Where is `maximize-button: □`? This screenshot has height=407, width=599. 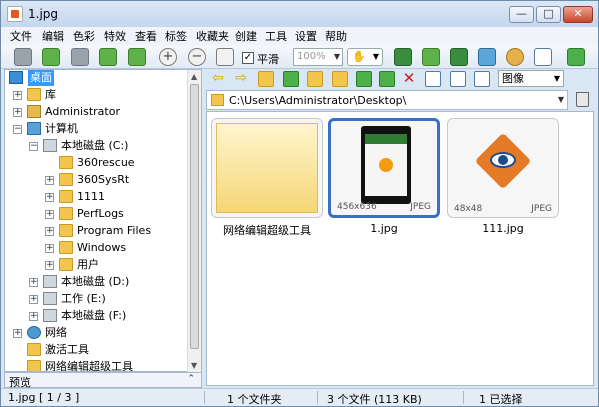 maximize-button: □ is located at coordinates (548, 14).